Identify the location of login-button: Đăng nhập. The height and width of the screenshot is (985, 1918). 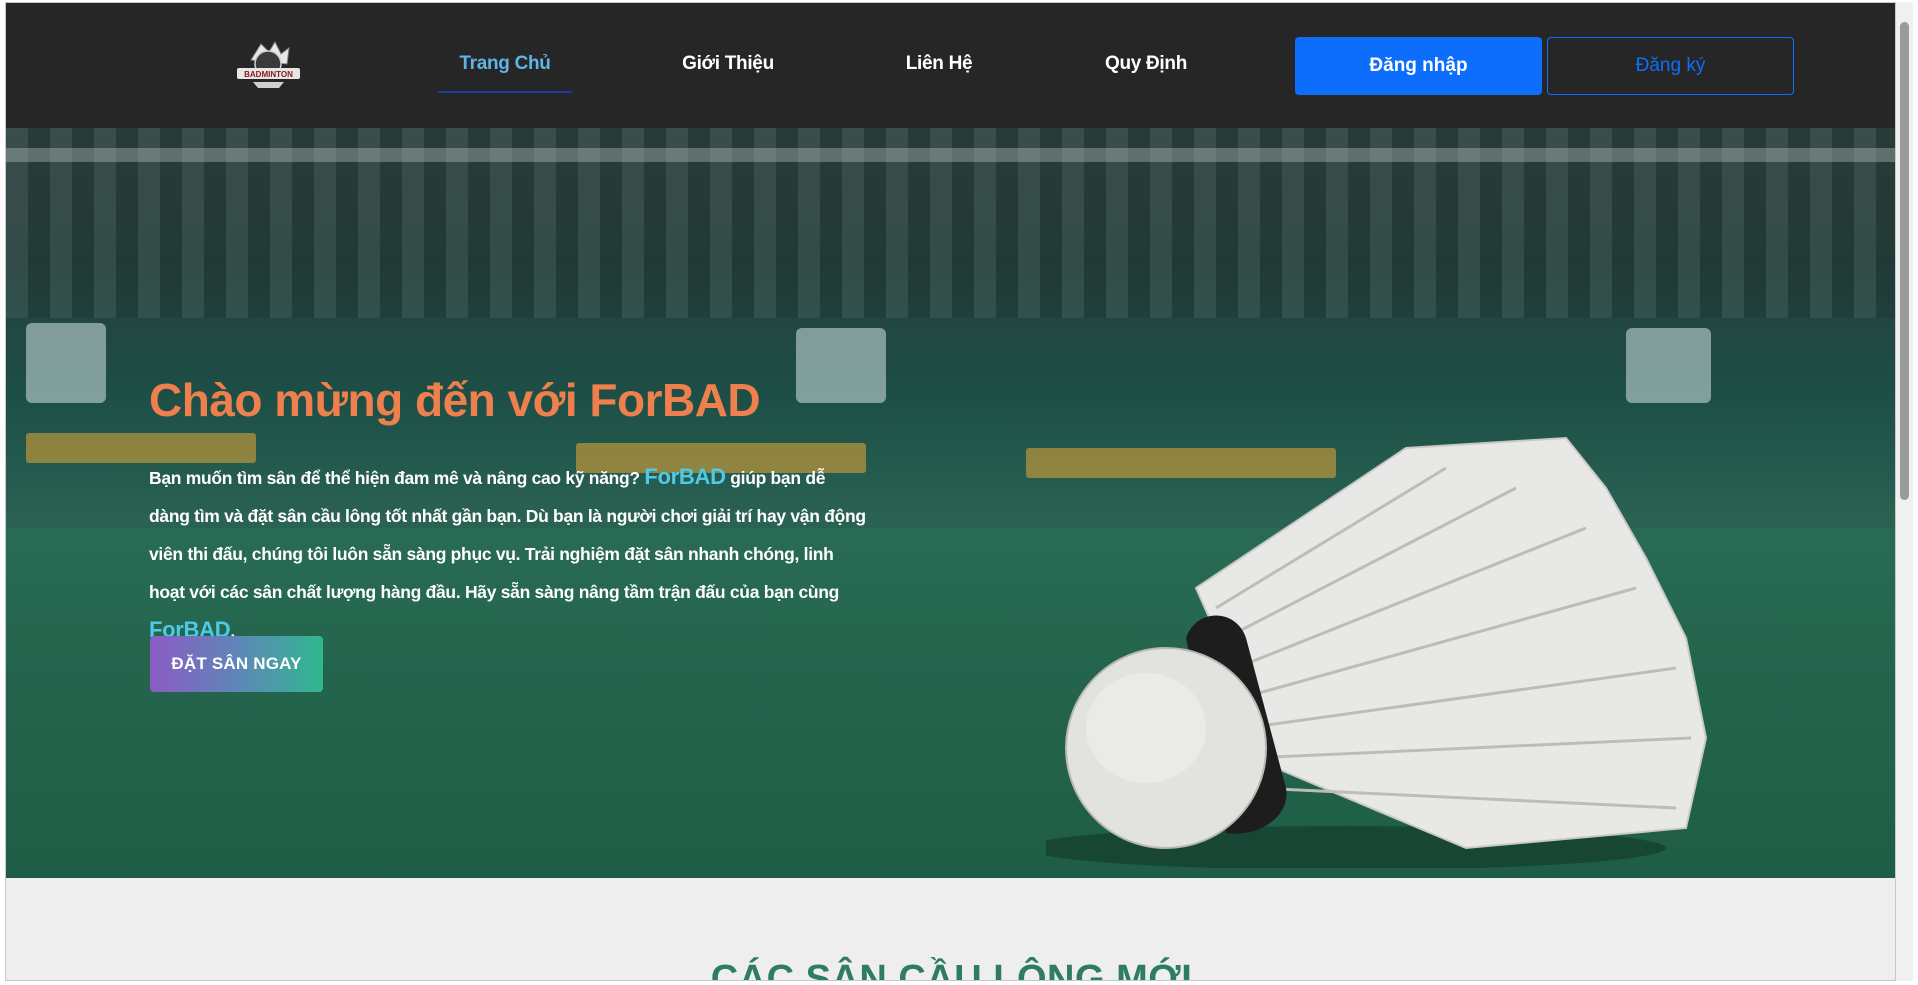
(1418, 66).